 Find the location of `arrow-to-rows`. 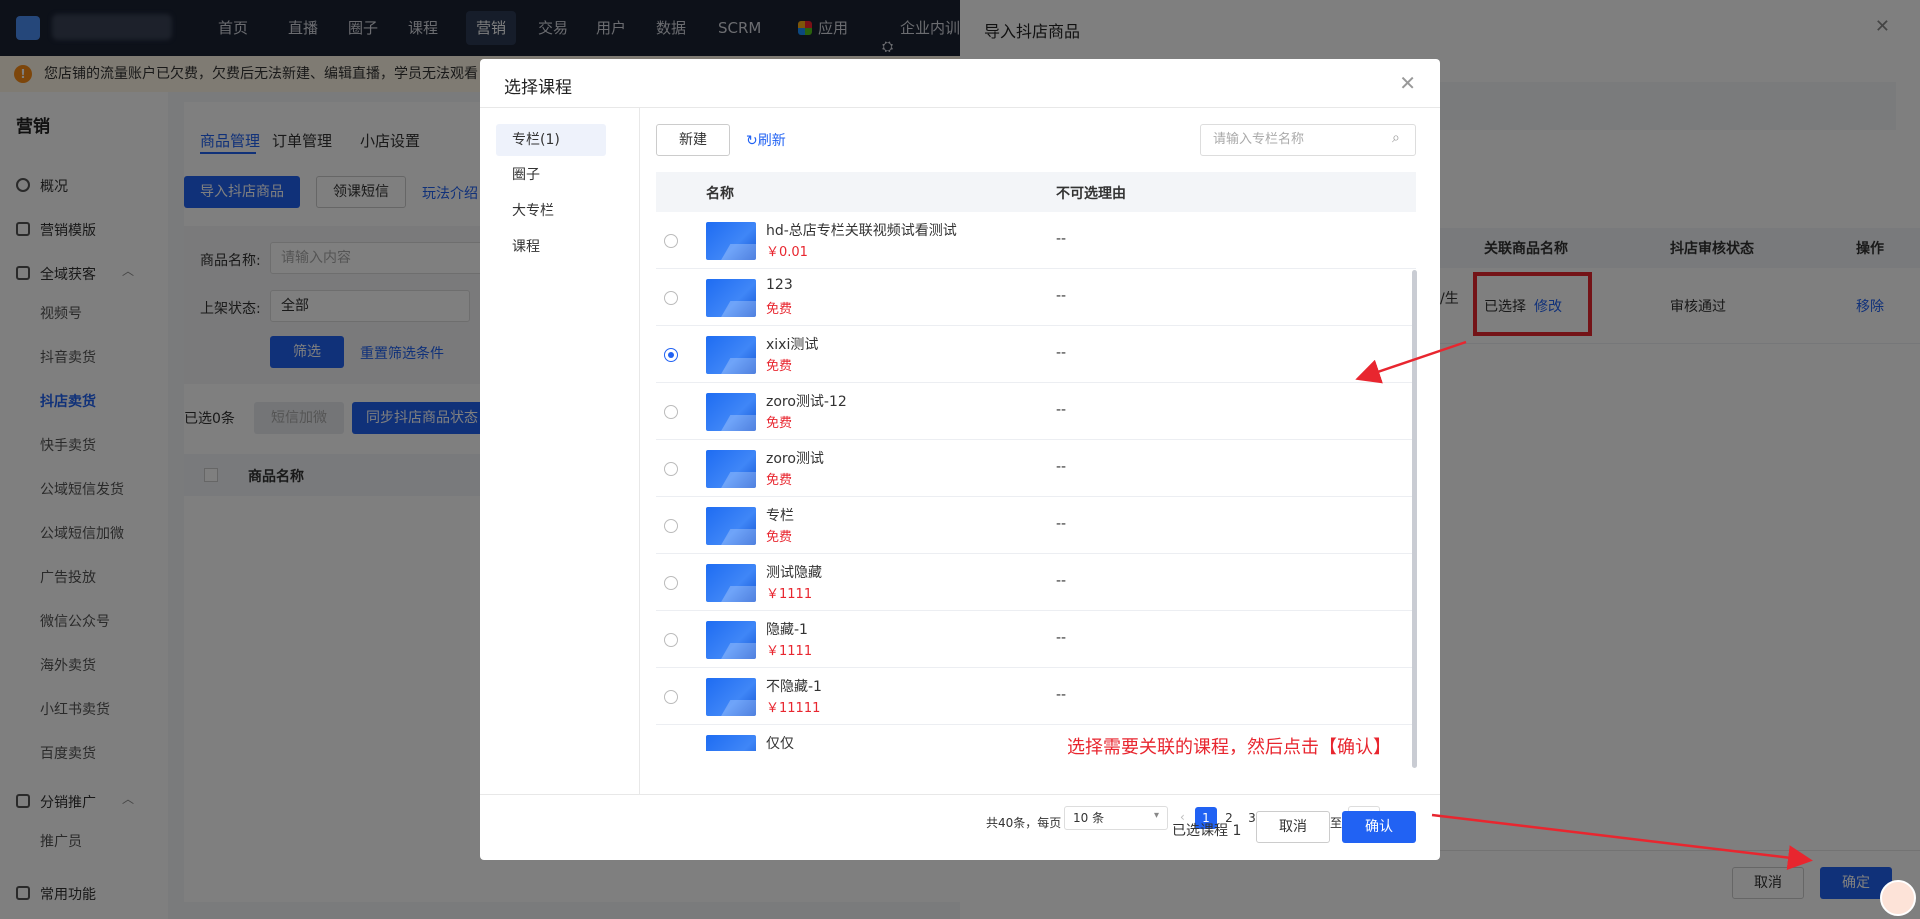

arrow-to-rows is located at coordinates (1411, 362).